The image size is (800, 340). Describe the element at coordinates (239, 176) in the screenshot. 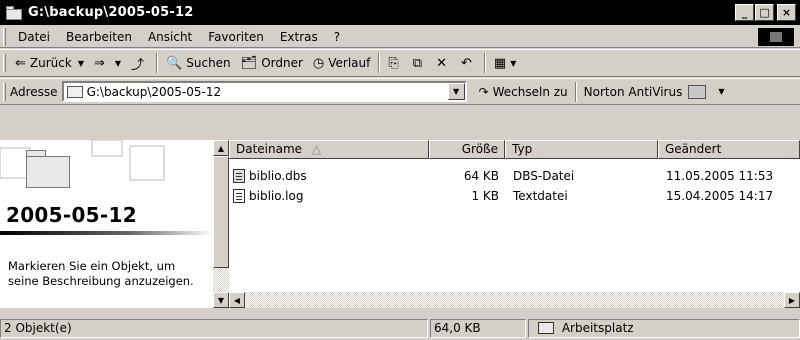

I see `dbs-file-icon` at that location.